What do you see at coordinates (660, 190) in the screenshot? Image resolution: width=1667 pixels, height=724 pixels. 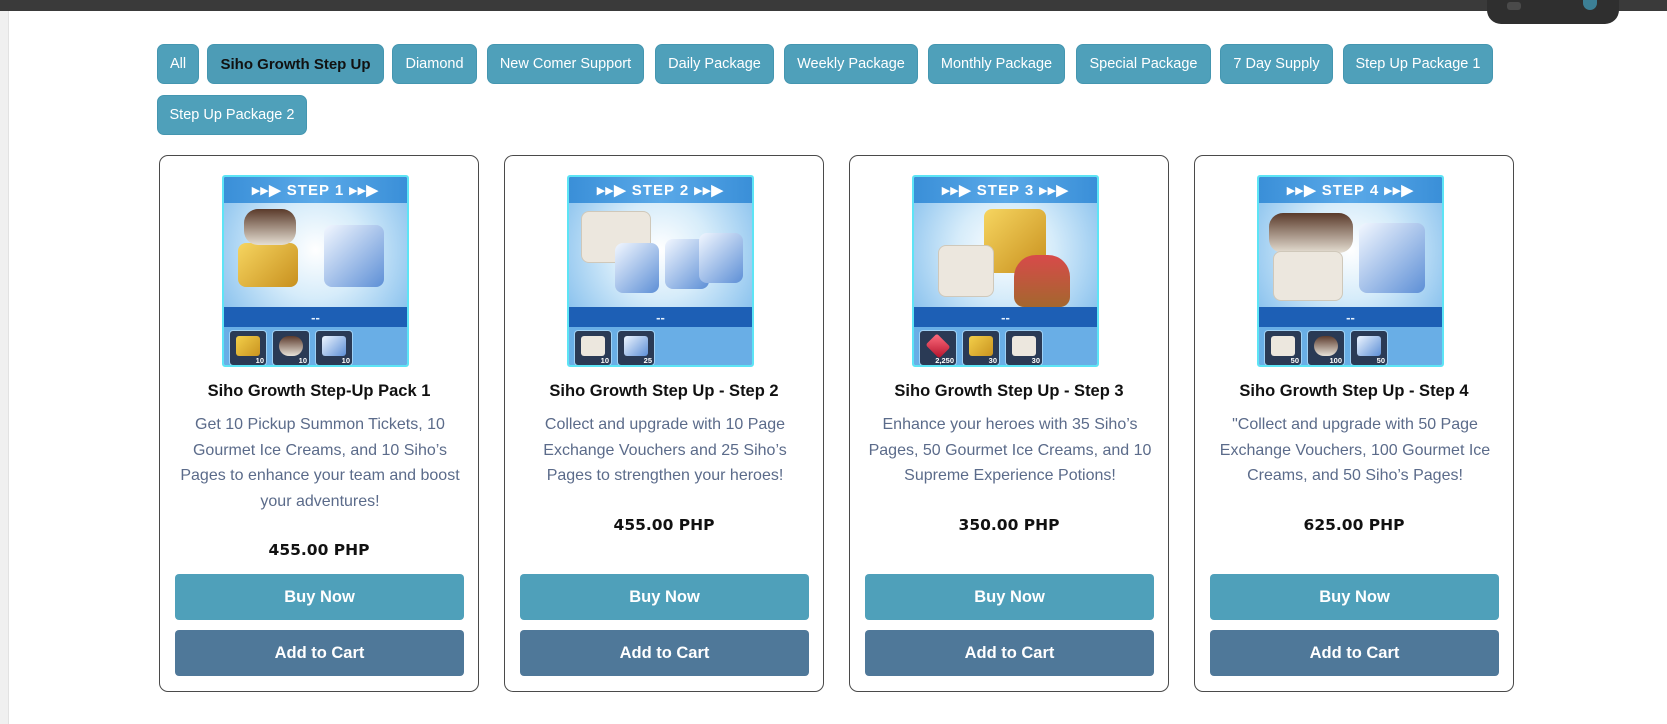 I see `step-banner: ▸▸▶ STEP 2 ▸▸▶` at bounding box center [660, 190].